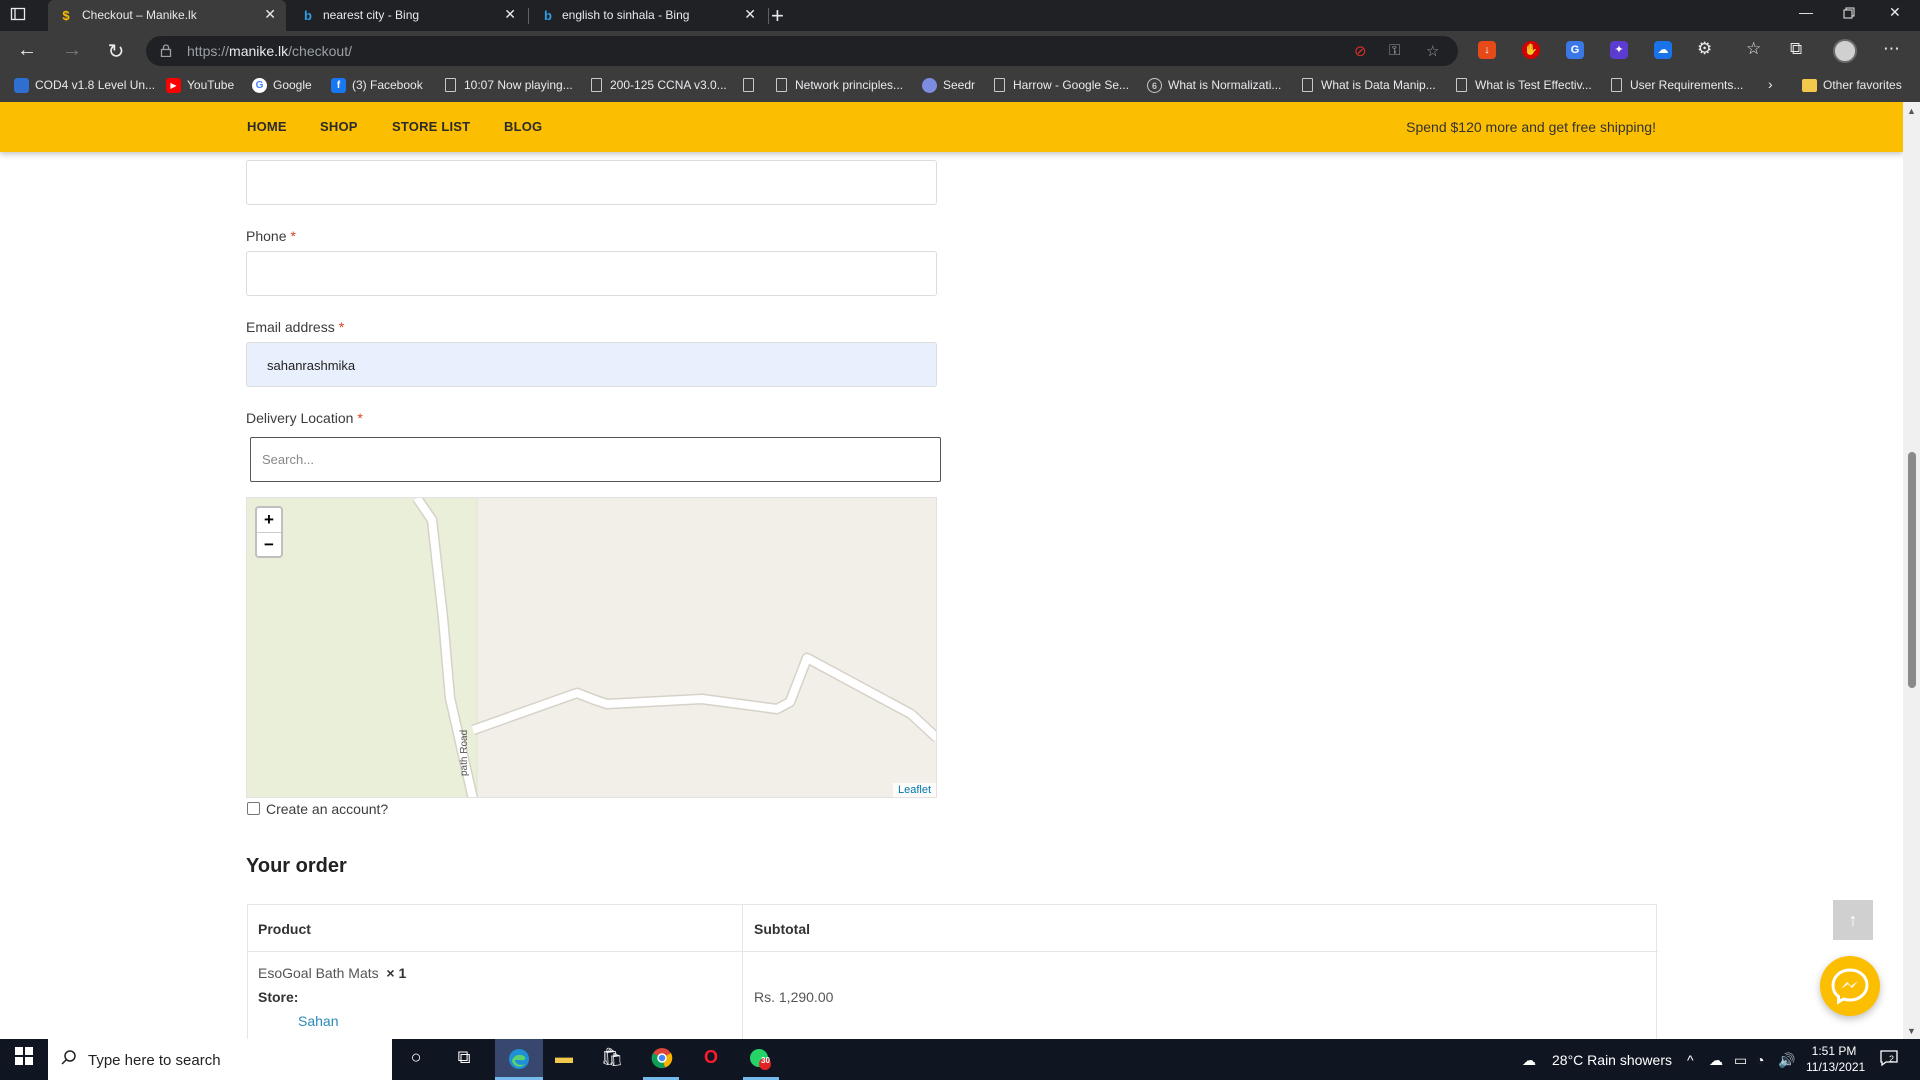 The image size is (1920, 1080). I want to click on close-window-icon: ✕, so click(1895, 12).